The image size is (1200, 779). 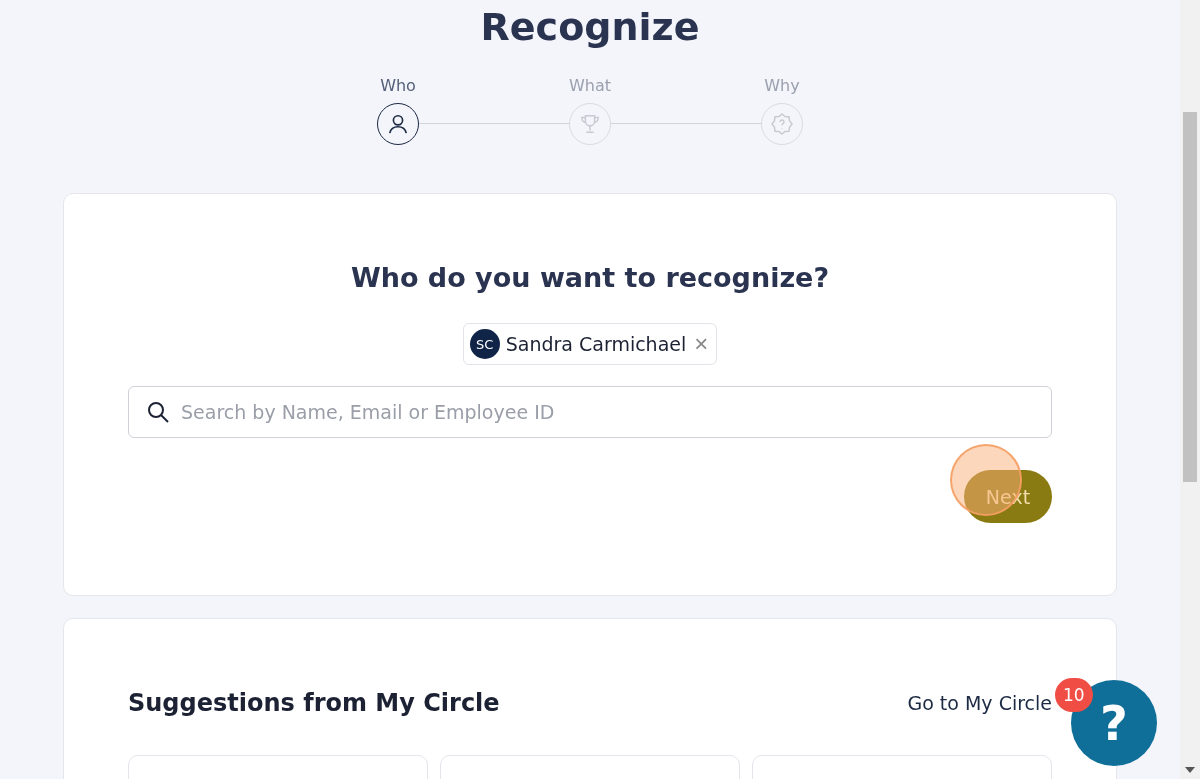 What do you see at coordinates (590, 27) in the screenshot?
I see `page-title: Recognize` at bounding box center [590, 27].